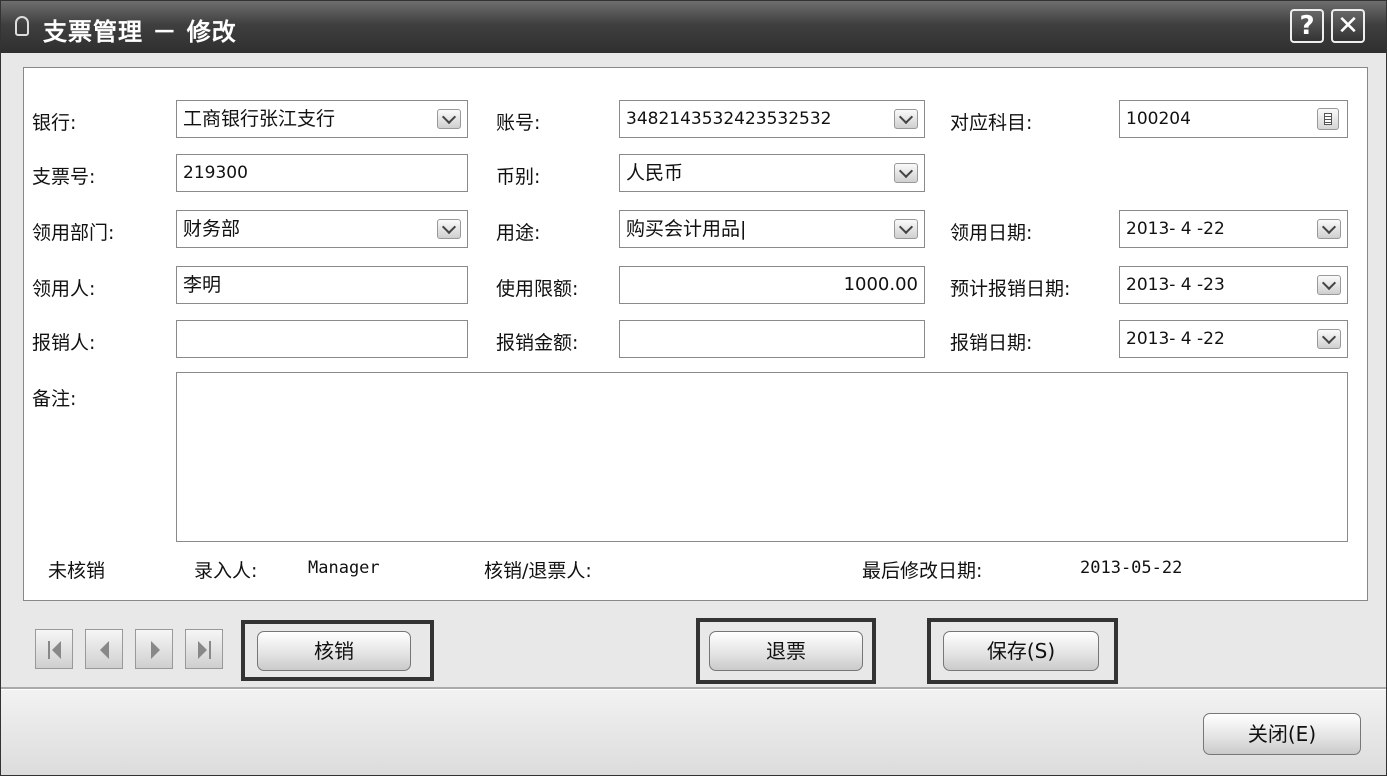  I want to click on receive-date-label: 领用日期:, so click(991, 233).